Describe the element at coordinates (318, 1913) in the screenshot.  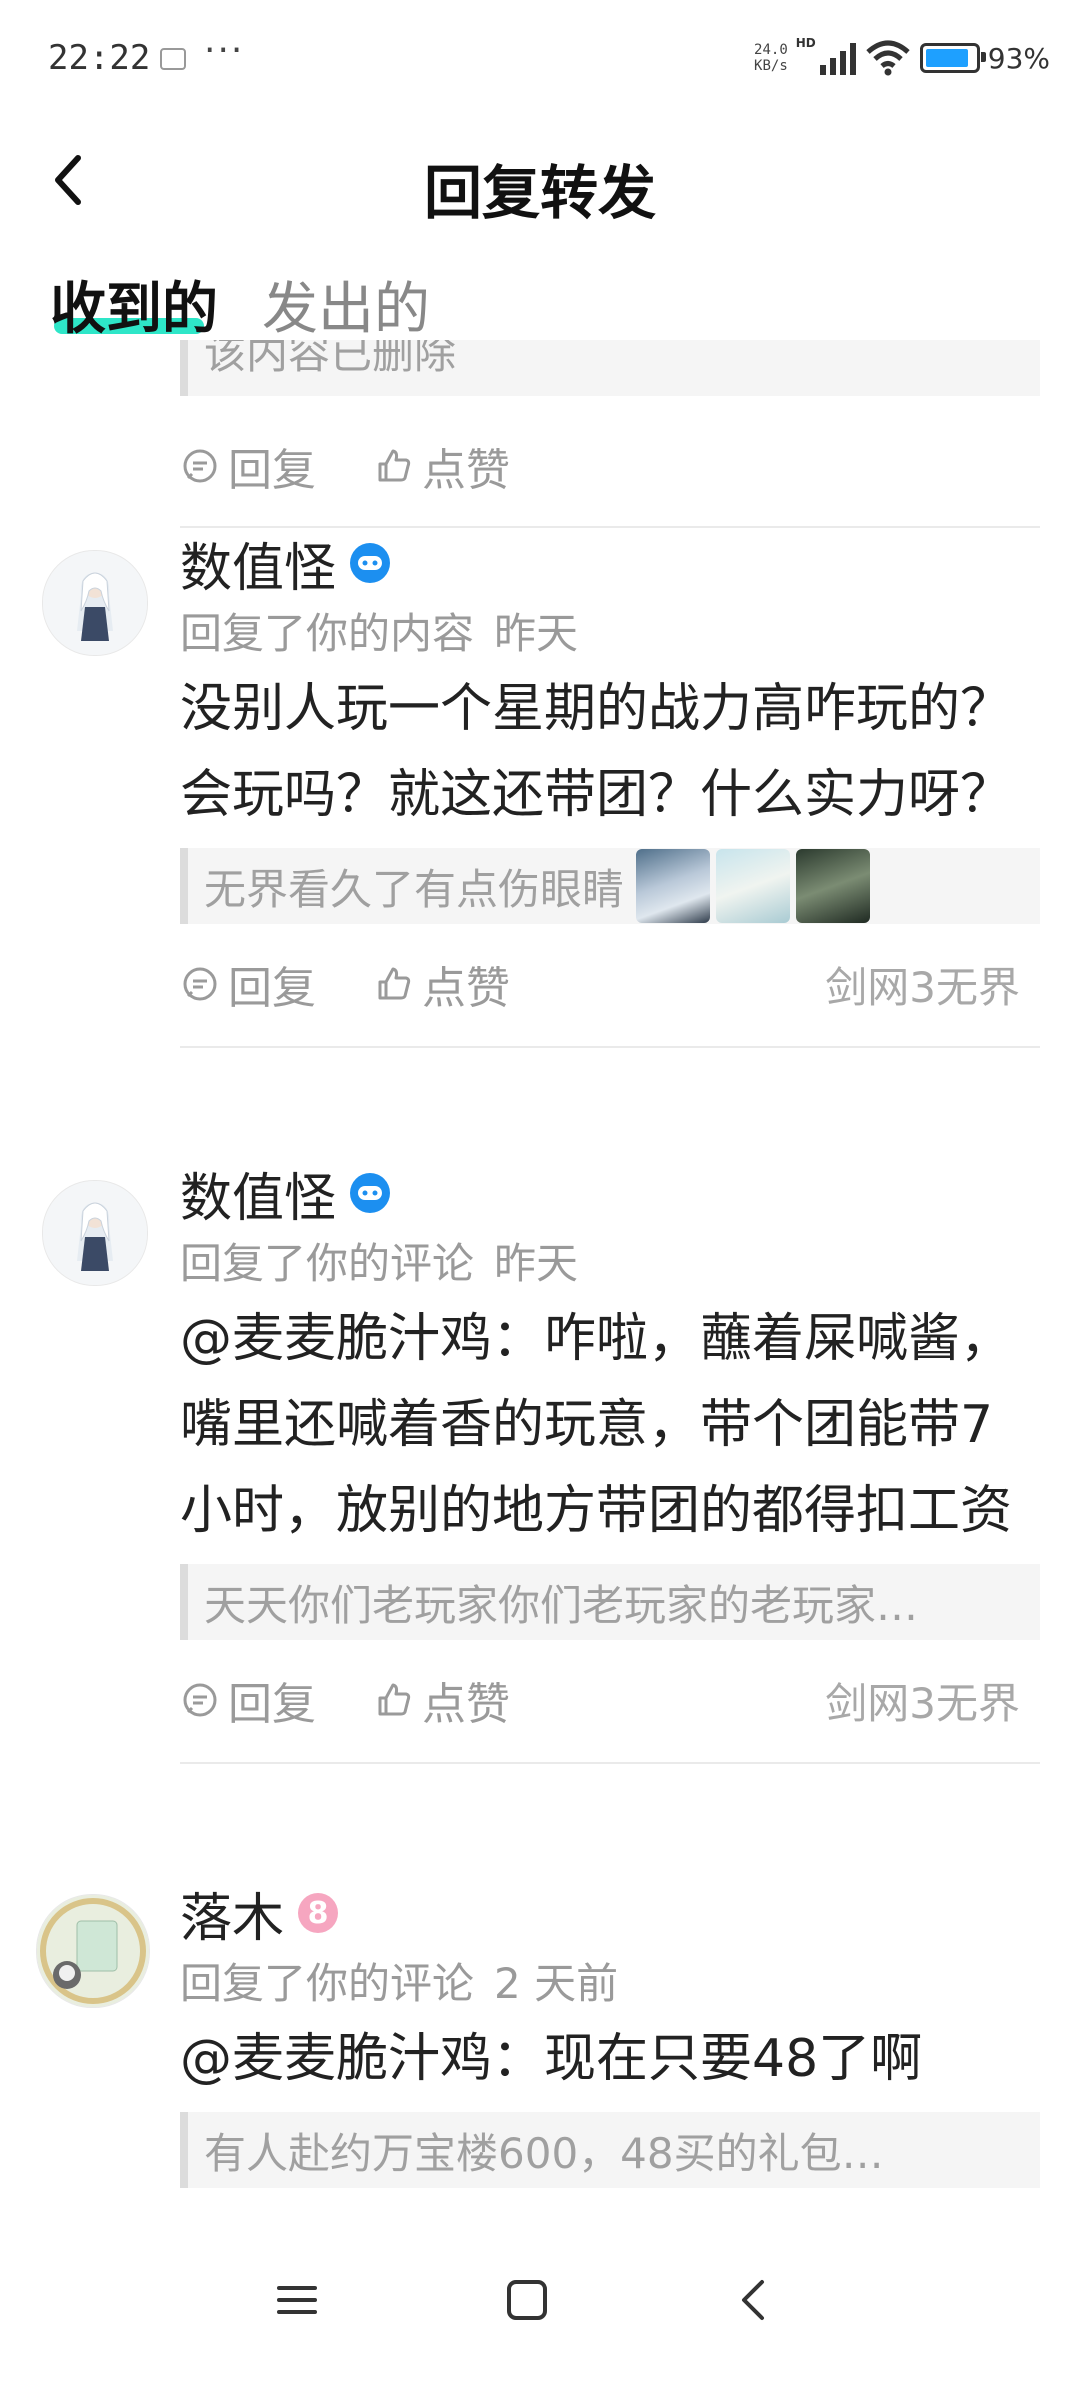
I see `level-badge: 8` at that location.